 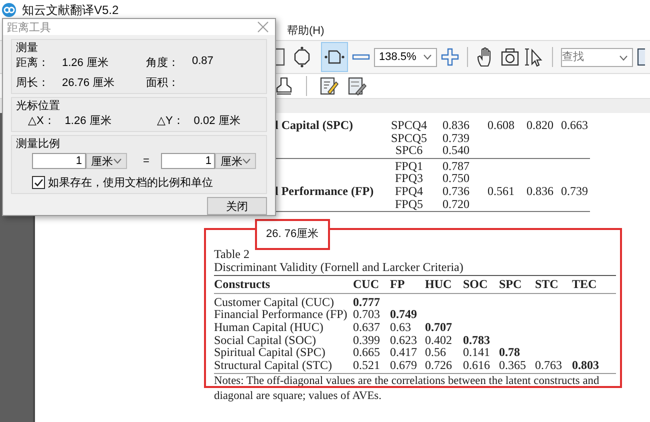 I want to click on table-label: Table 2, so click(x=232, y=255).